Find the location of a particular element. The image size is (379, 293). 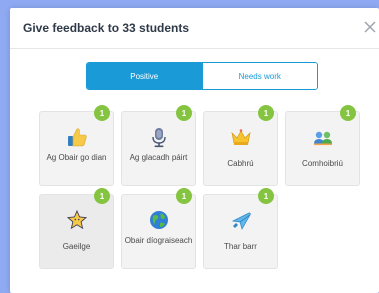

skill-tile-gaeilge: 1 Gaeilge is located at coordinates (76, 228).